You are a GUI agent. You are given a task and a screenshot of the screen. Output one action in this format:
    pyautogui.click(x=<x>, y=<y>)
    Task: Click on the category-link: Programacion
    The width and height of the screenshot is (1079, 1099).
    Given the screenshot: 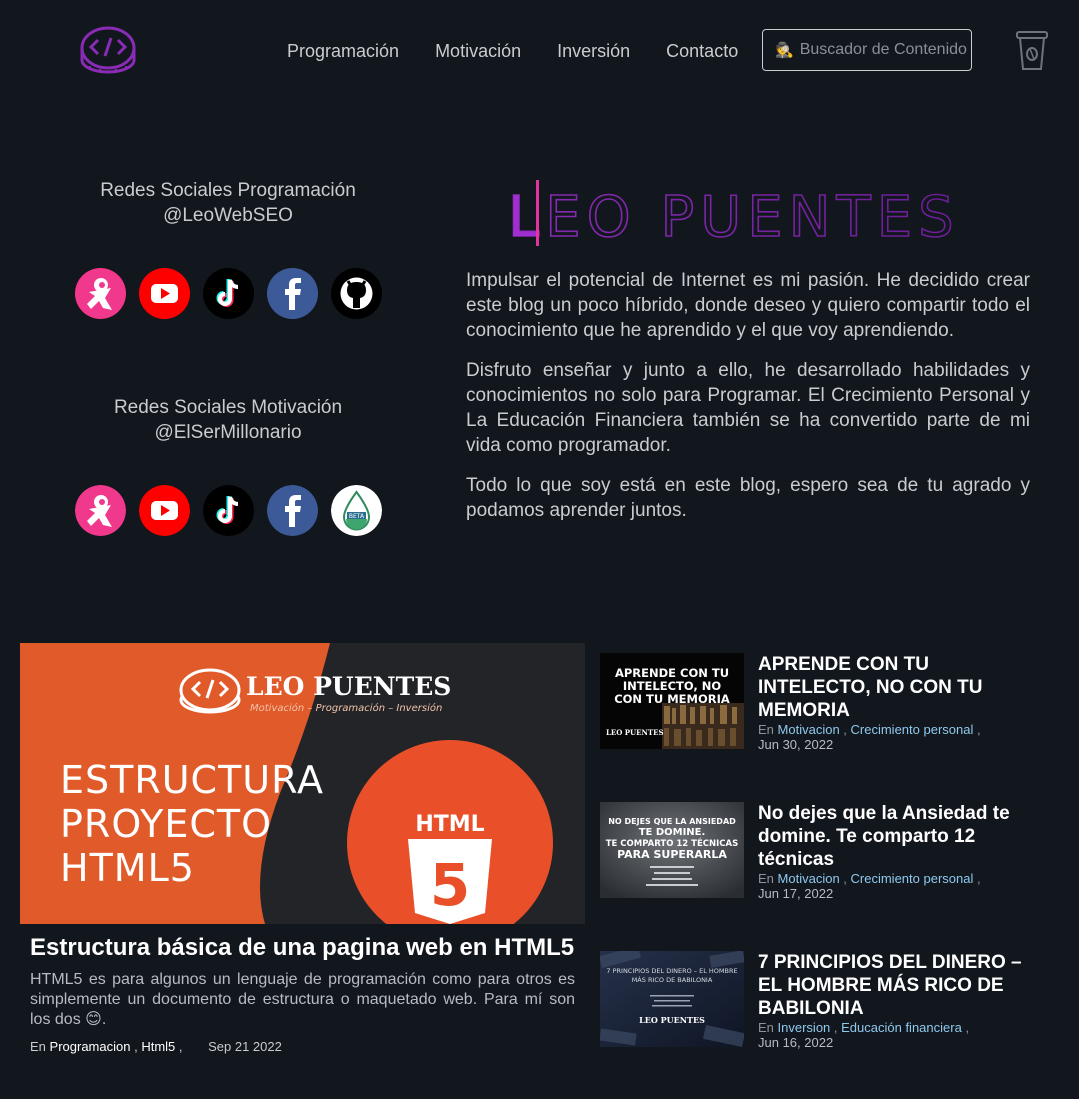 What is the action you would take?
    pyautogui.click(x=90, y=1046)
    